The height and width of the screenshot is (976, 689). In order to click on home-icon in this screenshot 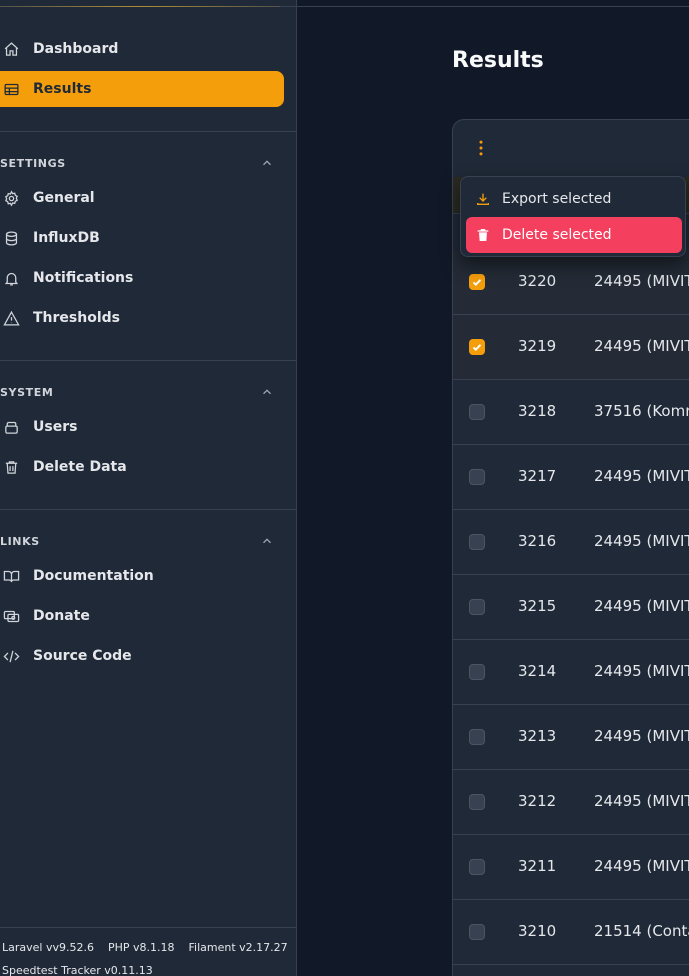, I will do `click(11, 49)`.